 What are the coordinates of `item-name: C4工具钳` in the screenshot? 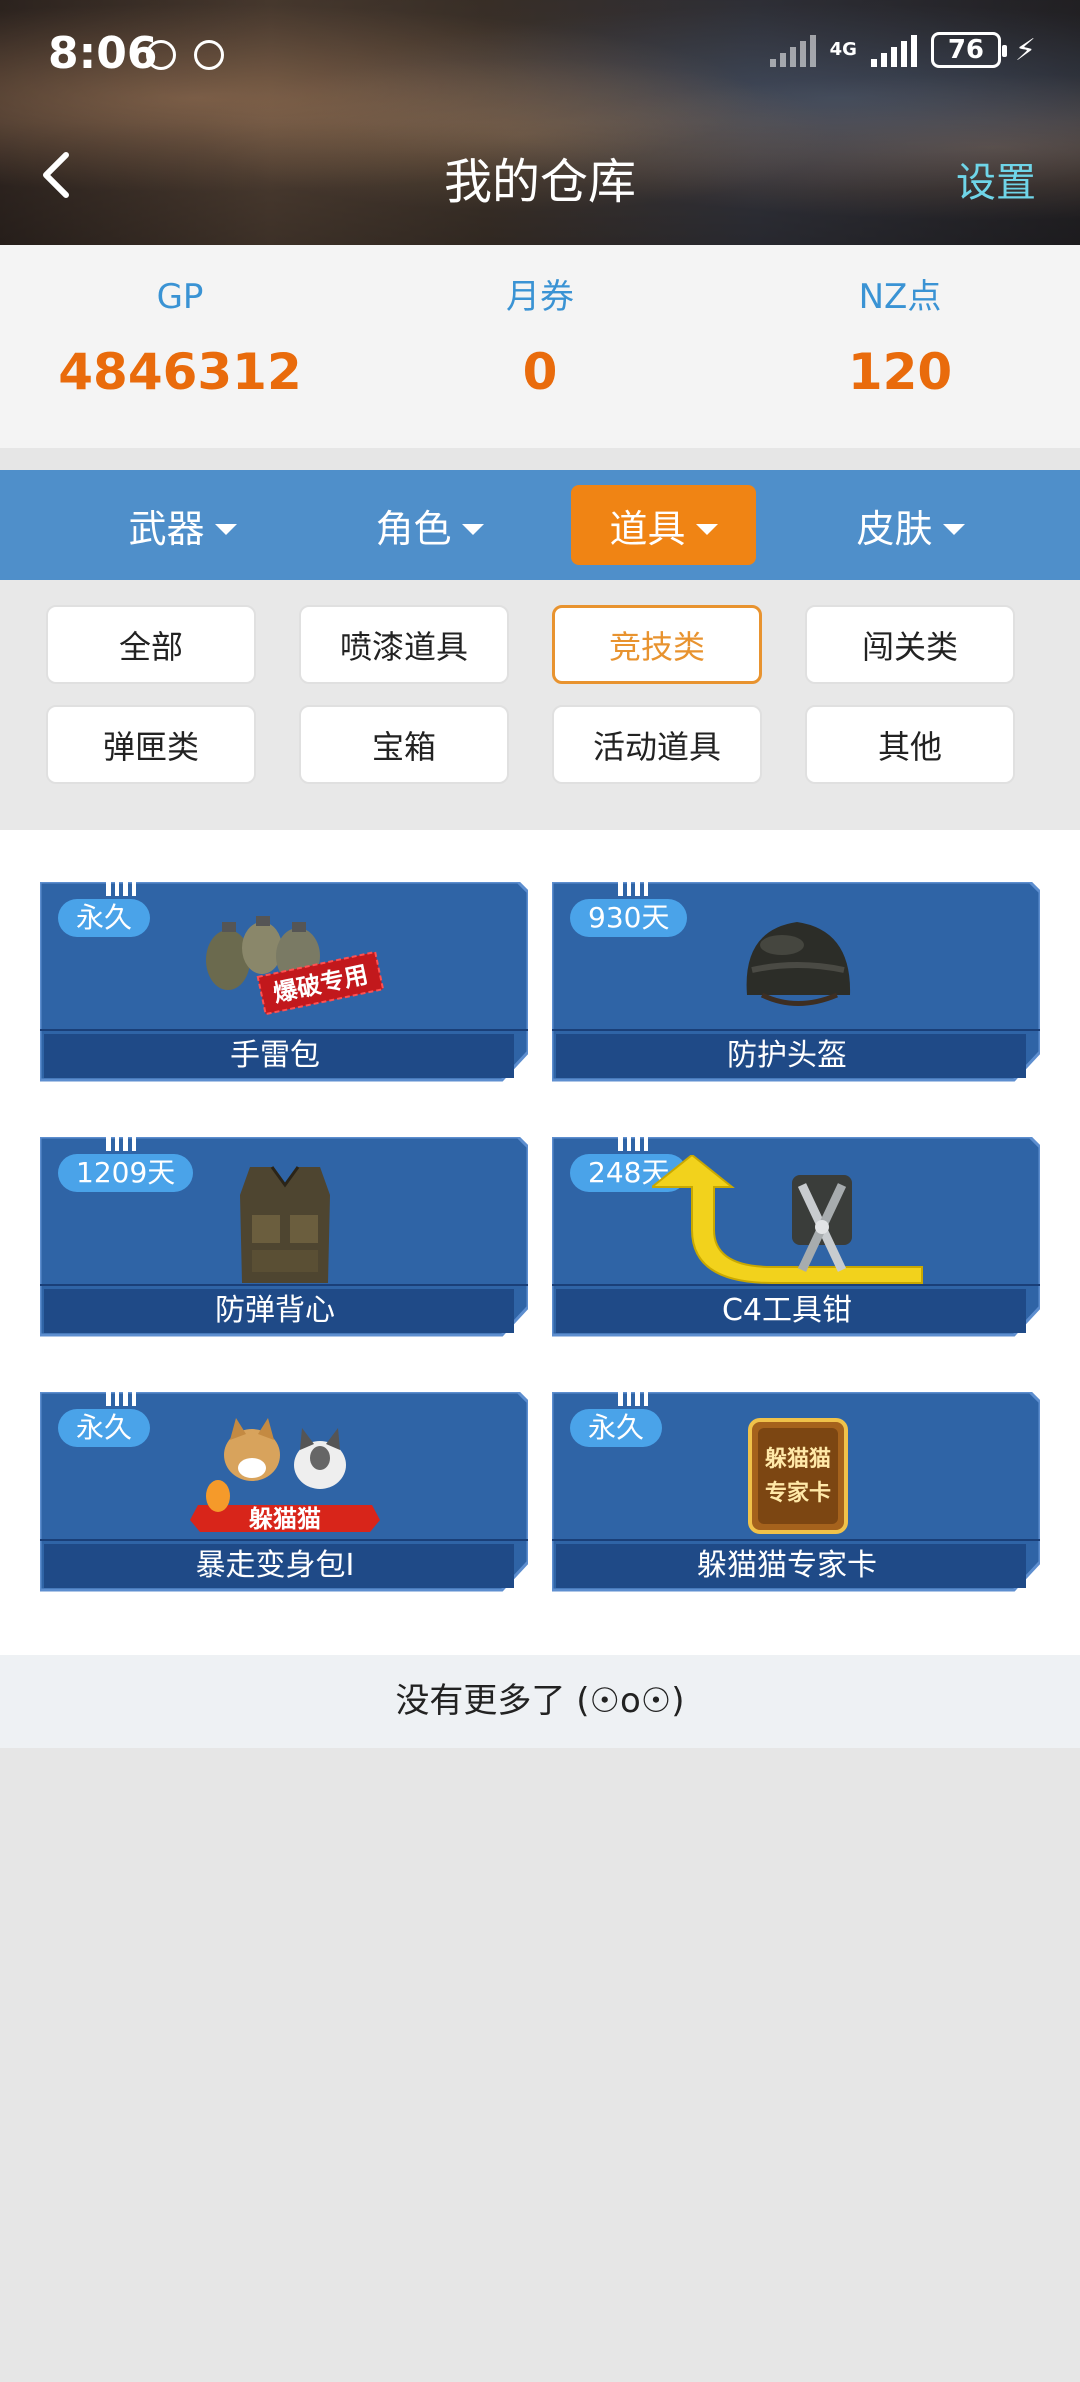 It's located at (787, 1310).